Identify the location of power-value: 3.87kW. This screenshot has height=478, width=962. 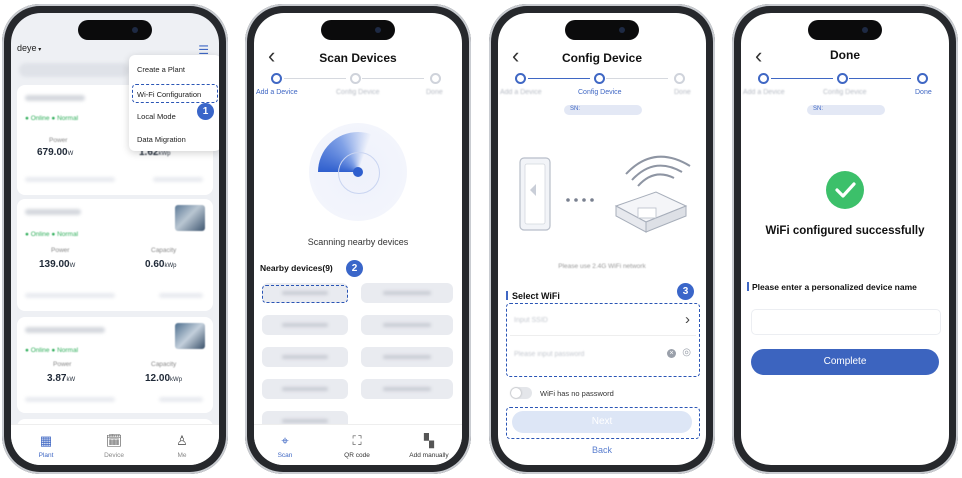
(61, 378).